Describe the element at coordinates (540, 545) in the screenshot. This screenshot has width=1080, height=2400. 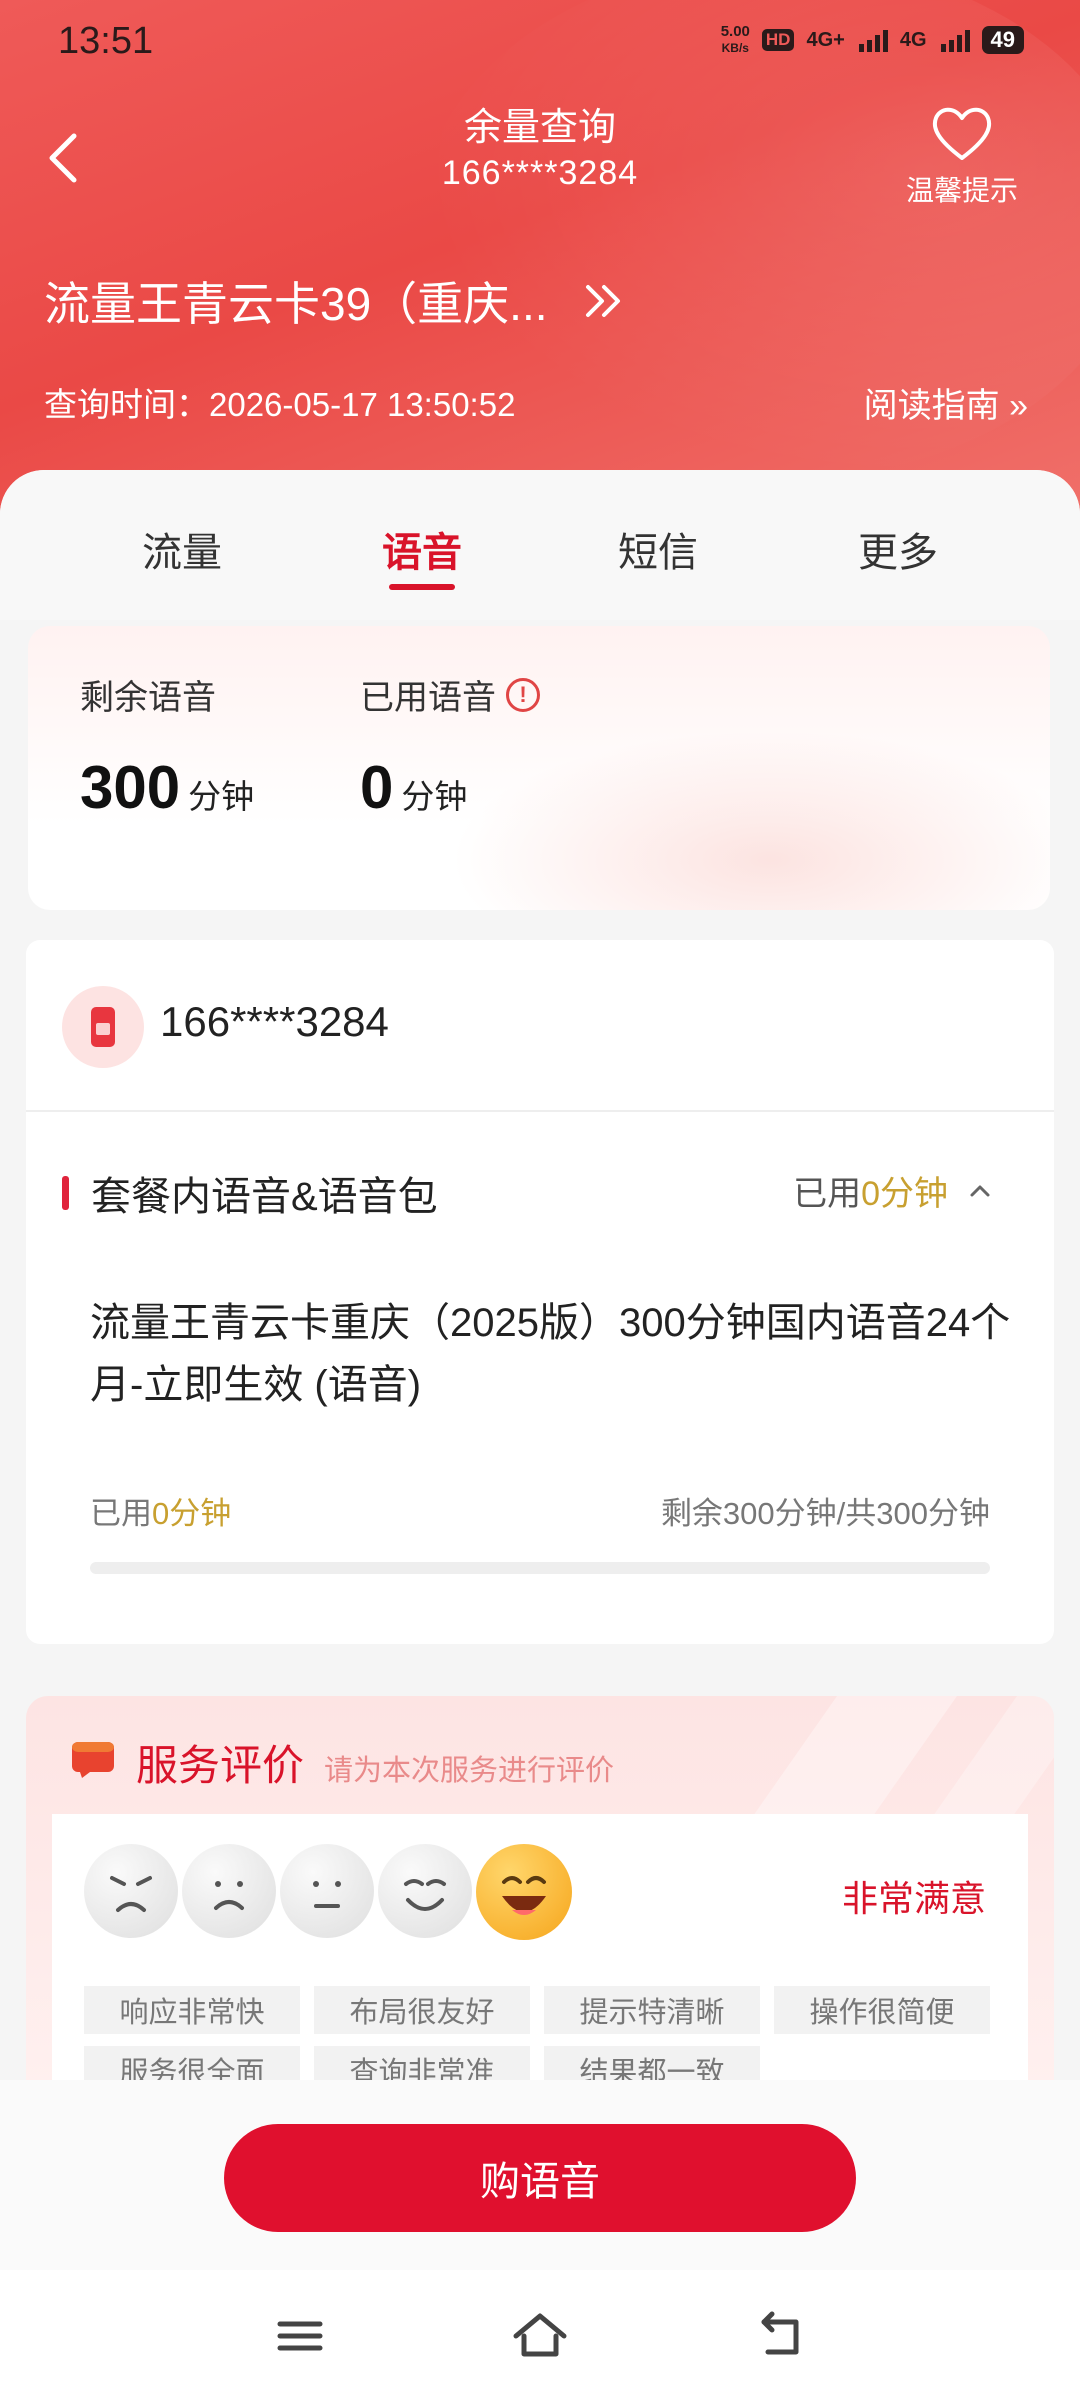
I see `tab-bar: 流量 语音 短信 更多` at that location.